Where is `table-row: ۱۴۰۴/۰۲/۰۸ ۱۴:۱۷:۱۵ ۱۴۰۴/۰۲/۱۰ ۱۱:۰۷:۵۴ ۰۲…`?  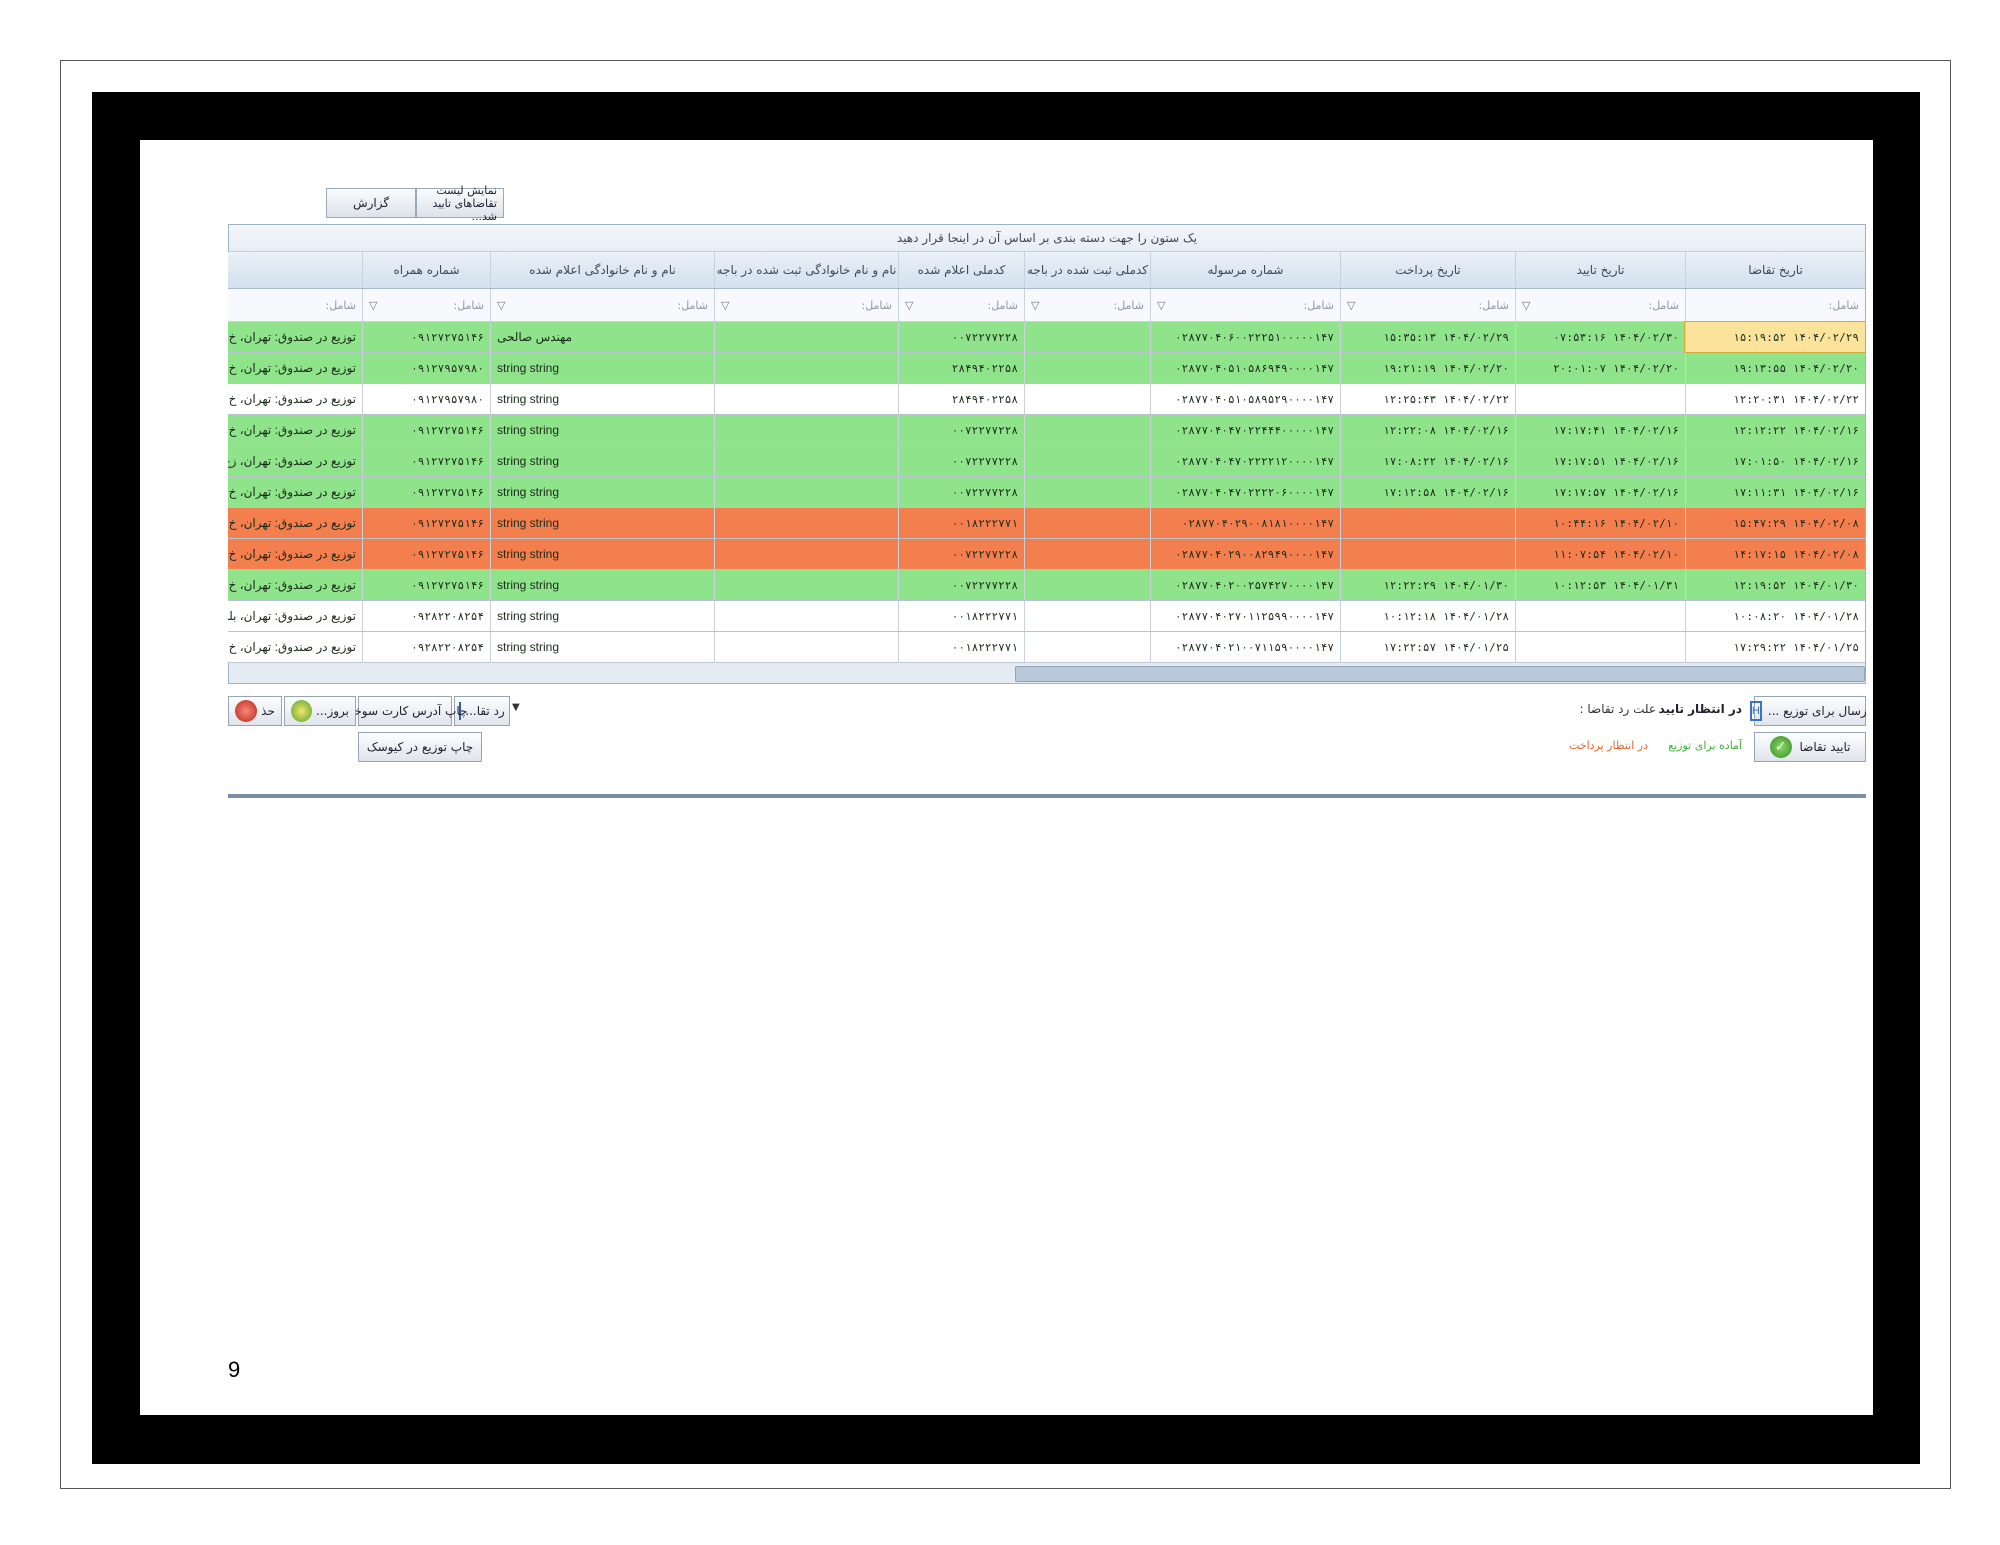 table-row: ۱۴۰۴/۰۲/۰۸ ۱۴:۱۷:۱۵ ۱۴۰۴/۰۲/۱۰ ۱۱:۰۷:۵۴ ۰۲… is located at coordinates (1046, 554).